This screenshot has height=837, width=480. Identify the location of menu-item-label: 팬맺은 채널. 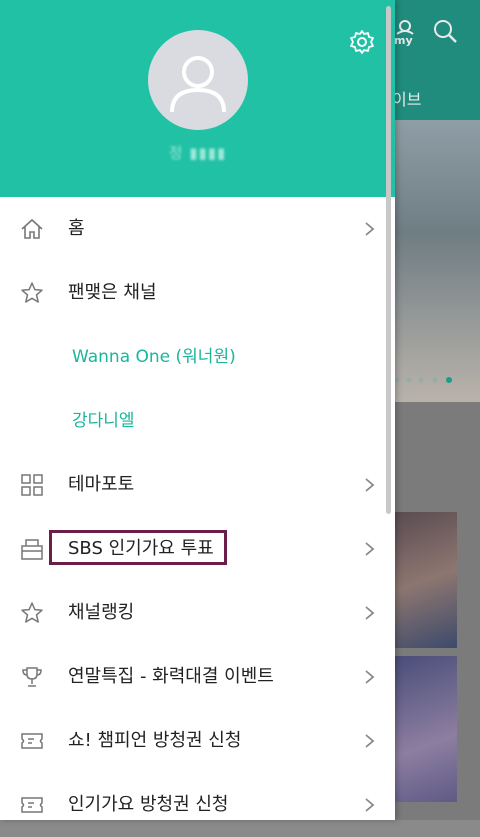
(112, 292).